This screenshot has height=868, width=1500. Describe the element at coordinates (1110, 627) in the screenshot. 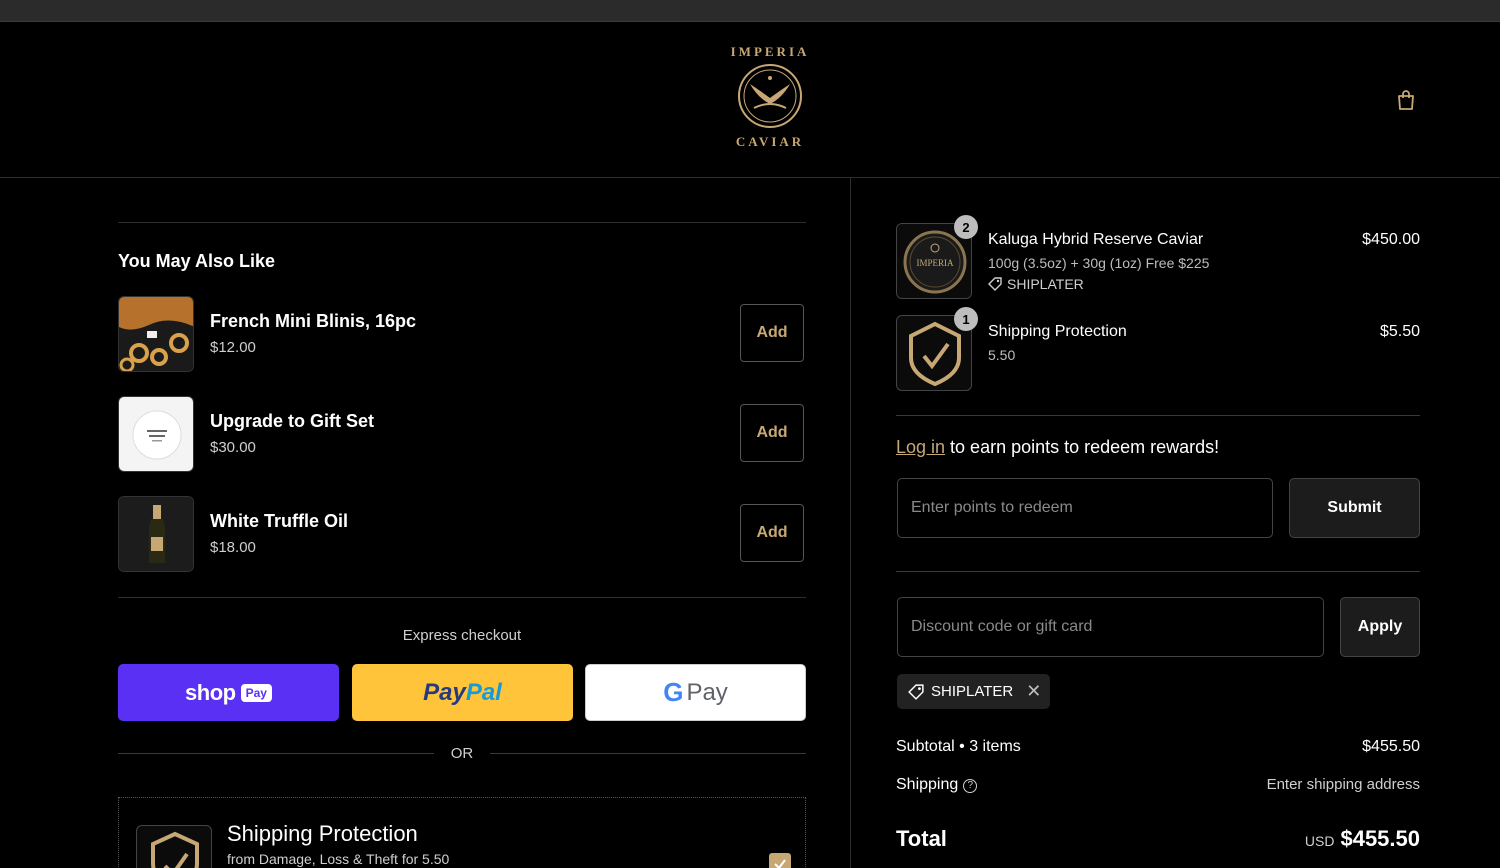

I see `discount-code-input: Discount code or gift card` at that location.